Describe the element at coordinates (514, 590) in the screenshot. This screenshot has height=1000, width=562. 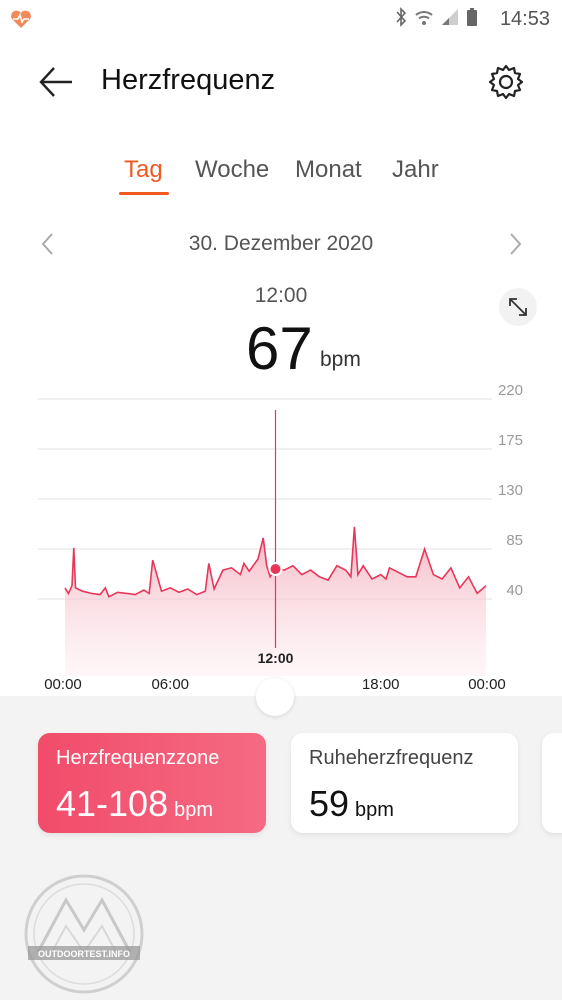
I see `y-tick-label: 40` at that location.